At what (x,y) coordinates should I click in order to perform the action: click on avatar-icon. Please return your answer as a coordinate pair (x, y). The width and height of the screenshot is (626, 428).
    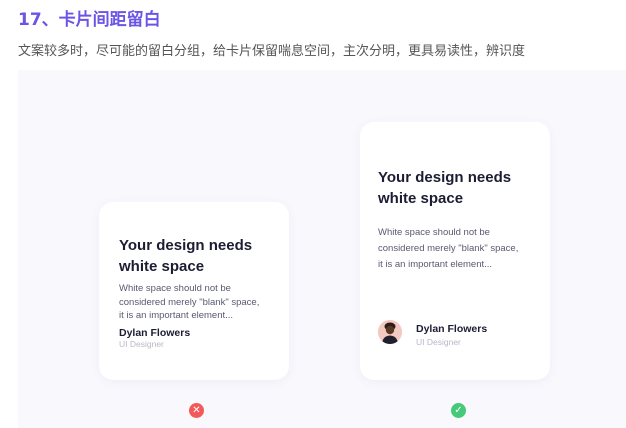
    Looking at the image, I should click on (390, 332).